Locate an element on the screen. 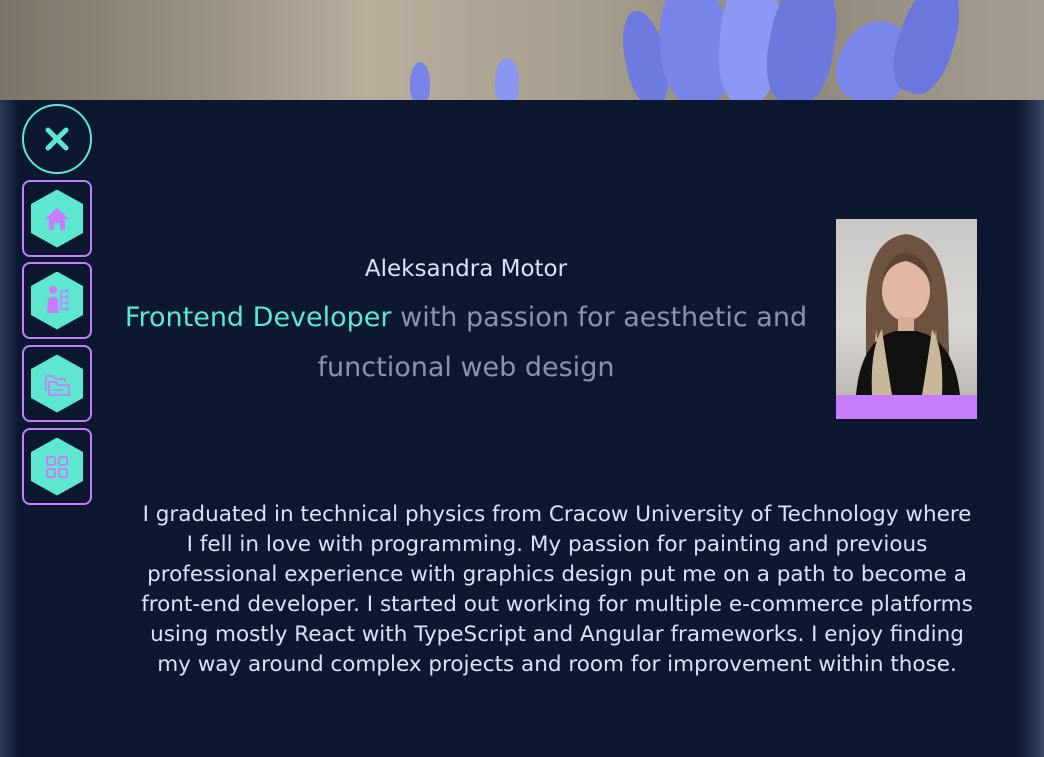 This screenshot has height=757, width=1044. person-skills-icon is located at coordinates (58, 299).